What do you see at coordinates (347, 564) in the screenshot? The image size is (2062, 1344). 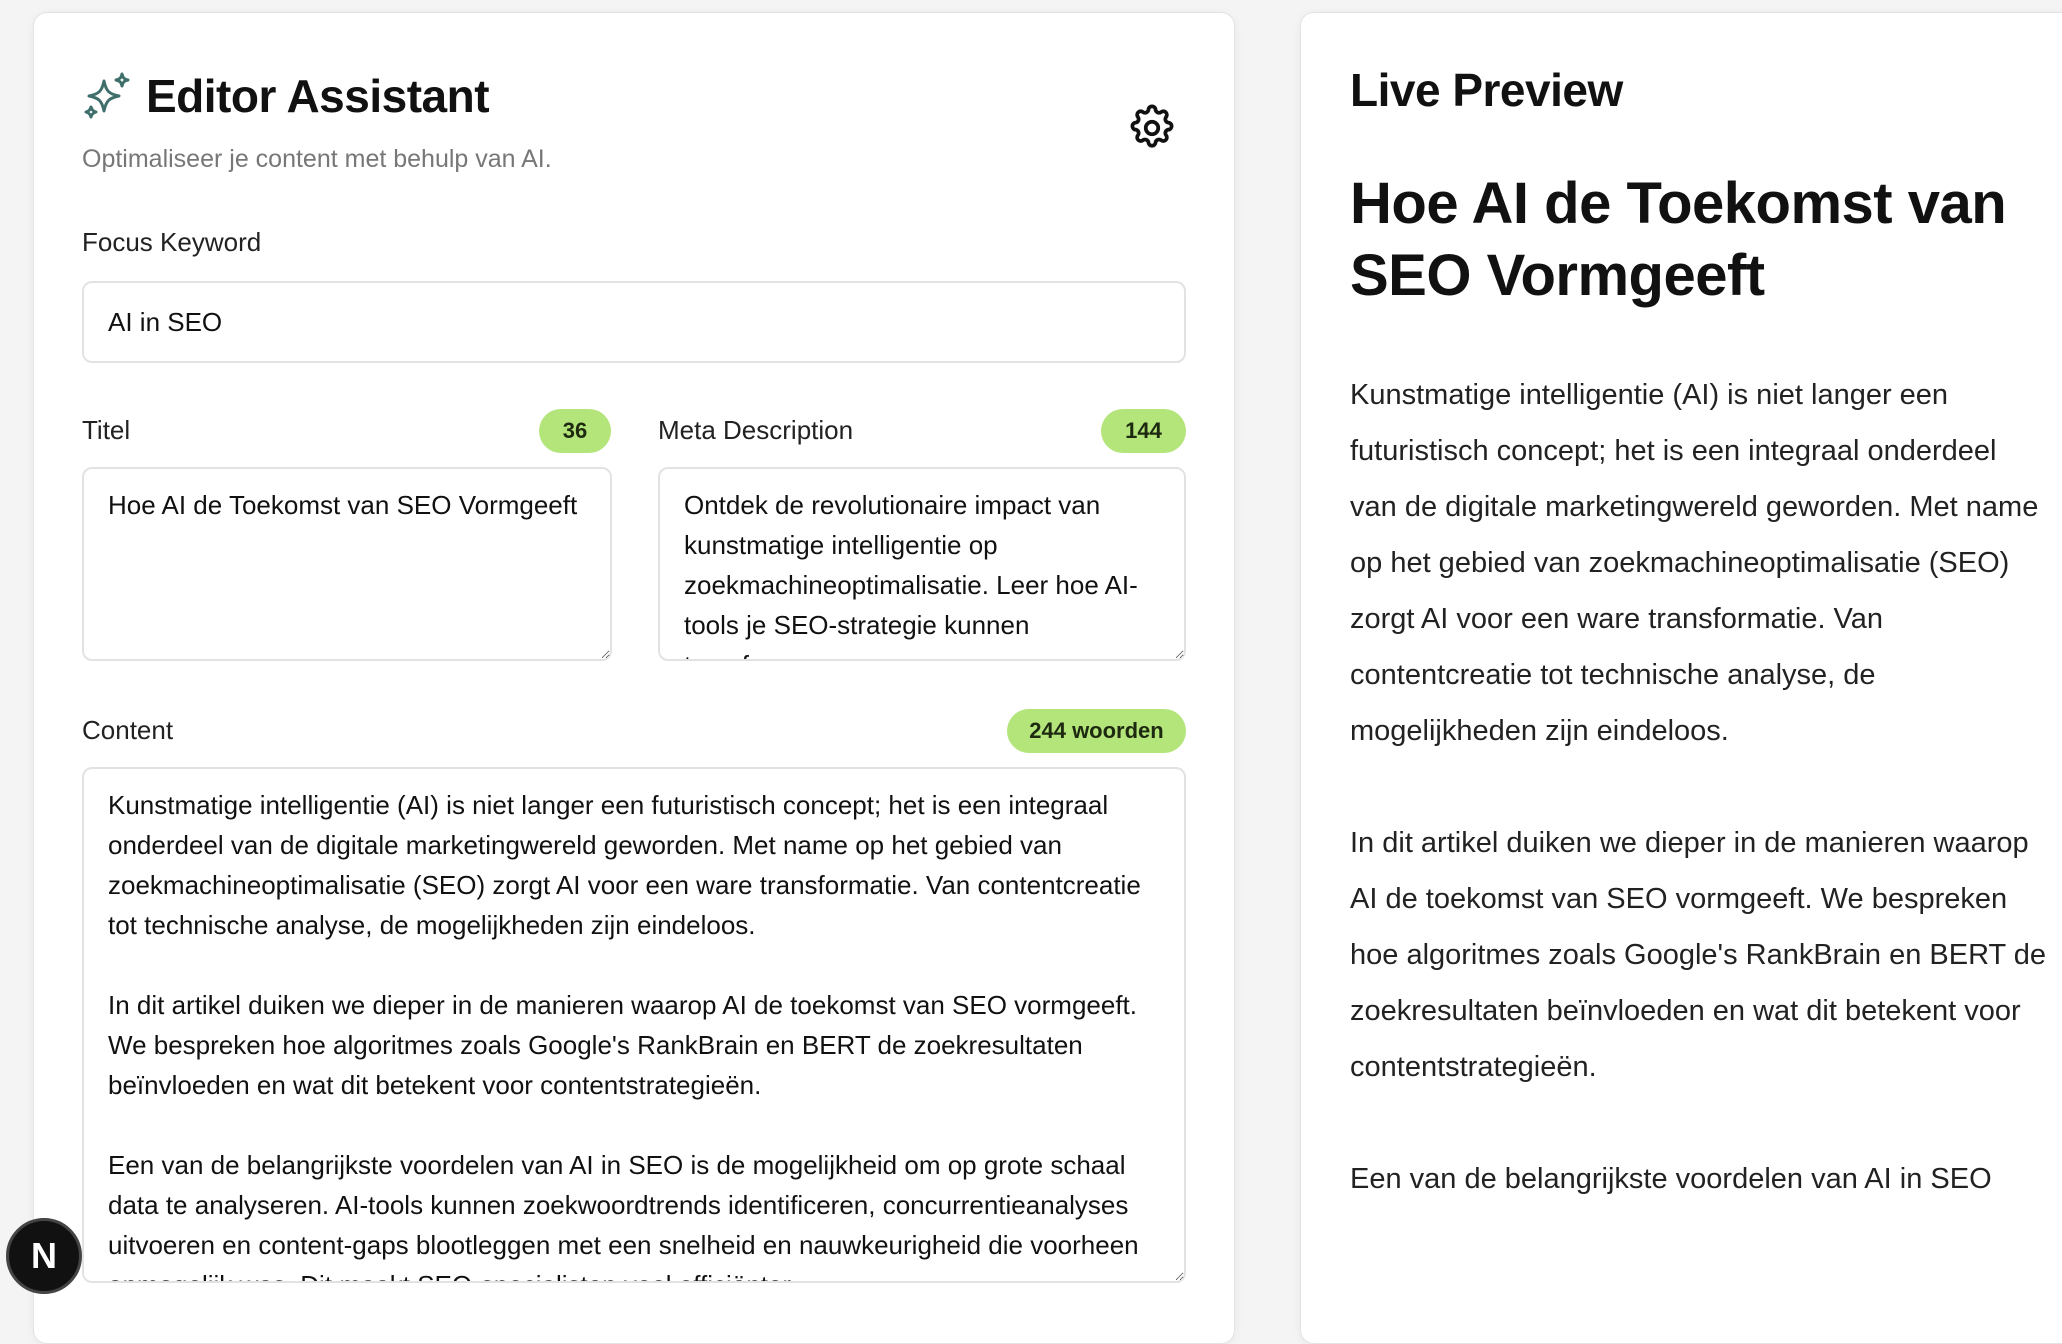 I see `titel-textarea: Hoe AI de Toekomst van SEO Vormgeeft` at bounding box center [347, 564].